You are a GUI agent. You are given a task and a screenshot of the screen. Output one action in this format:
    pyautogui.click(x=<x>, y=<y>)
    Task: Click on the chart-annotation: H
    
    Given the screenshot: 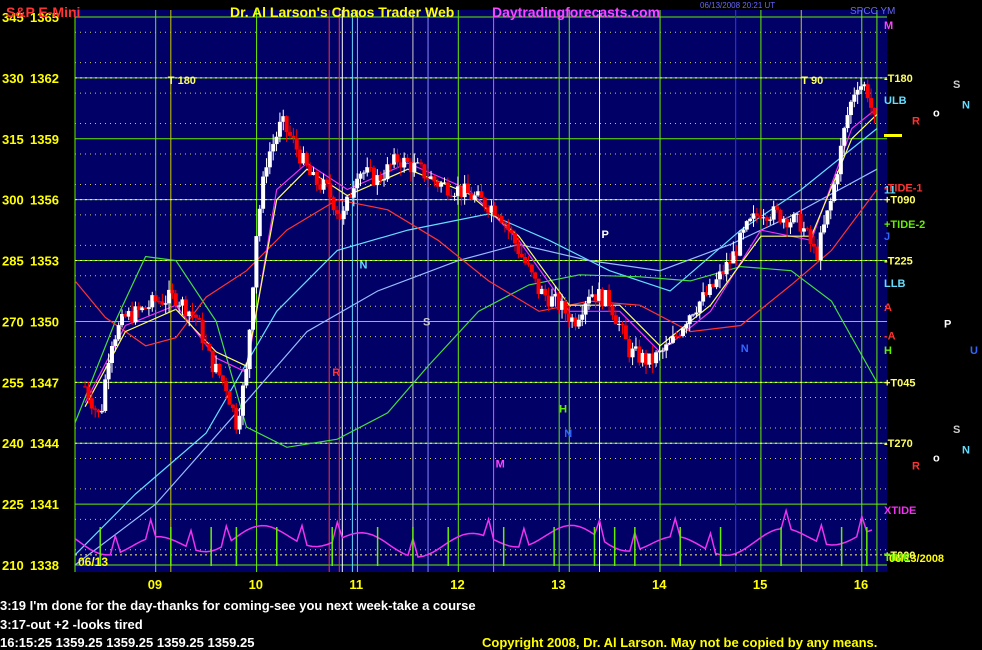 What is the action you would take?
    pyautogui.click(x=563, y=410)
    